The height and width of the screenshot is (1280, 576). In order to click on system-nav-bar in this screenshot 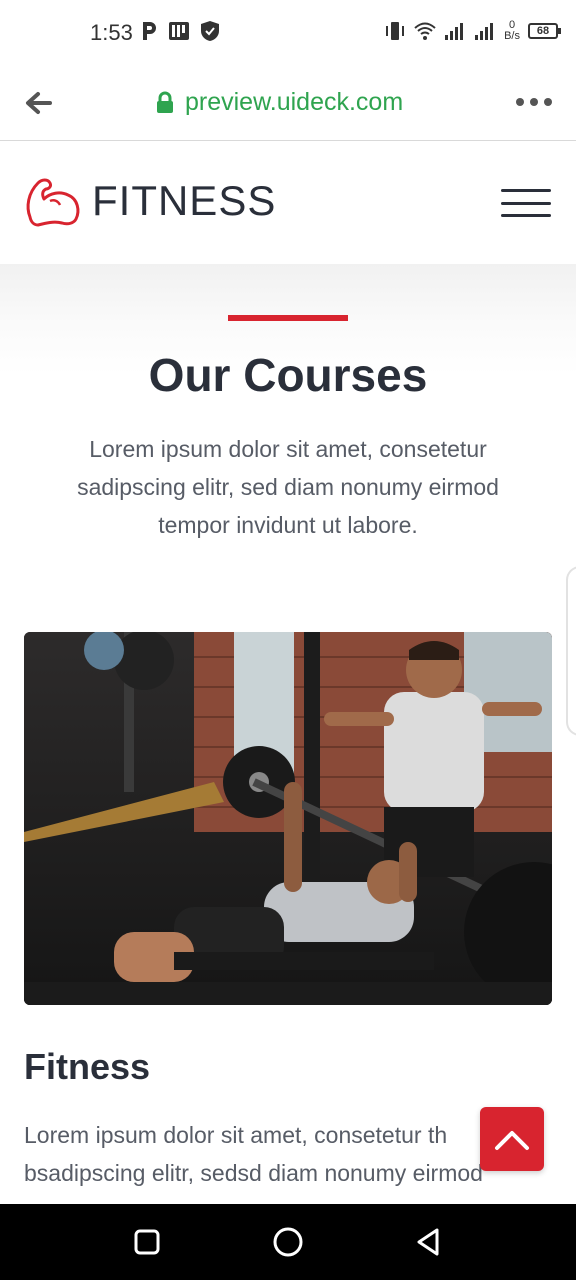, I will do `click(288, 1242)`.